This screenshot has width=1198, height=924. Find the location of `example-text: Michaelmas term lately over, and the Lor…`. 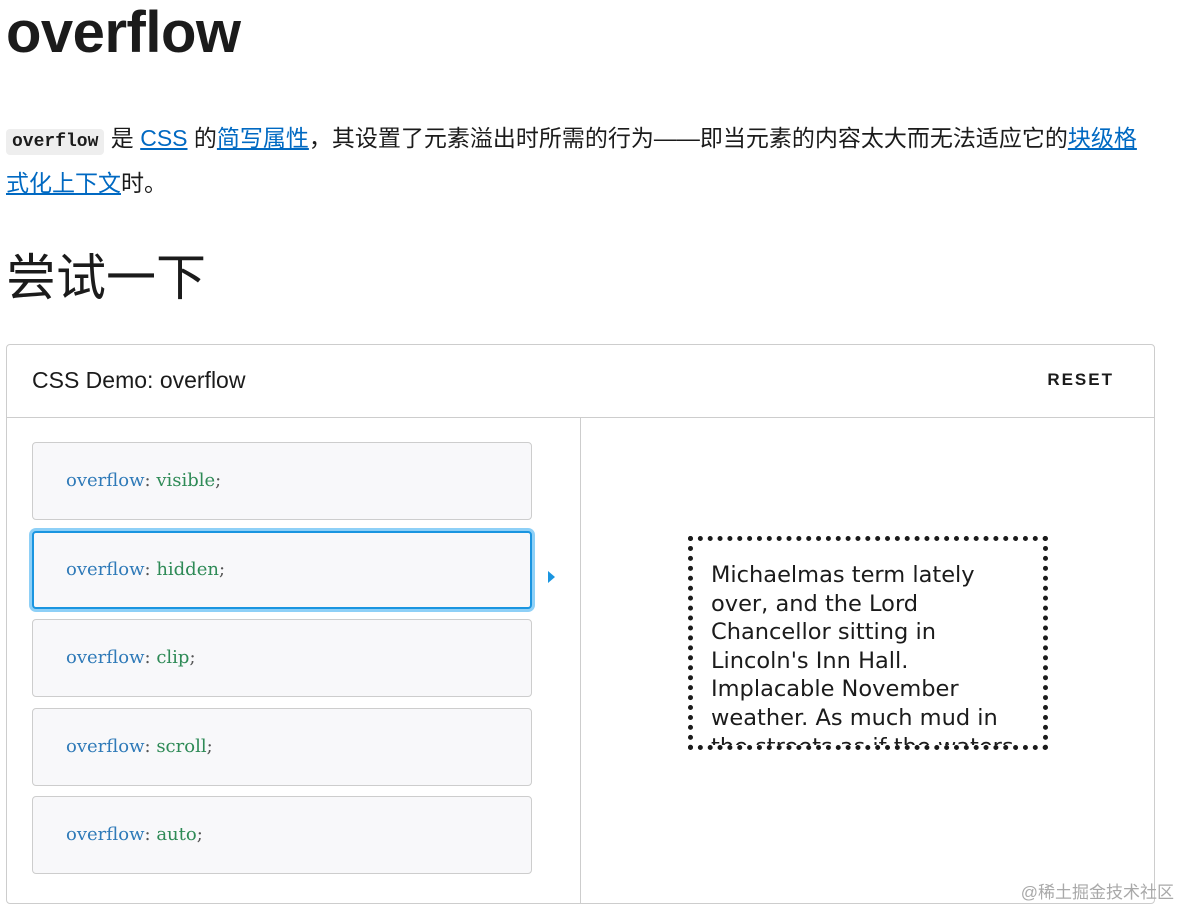

example-text: Michaelmas term lately over, and the Lor… is located at coordinates (862, 656).